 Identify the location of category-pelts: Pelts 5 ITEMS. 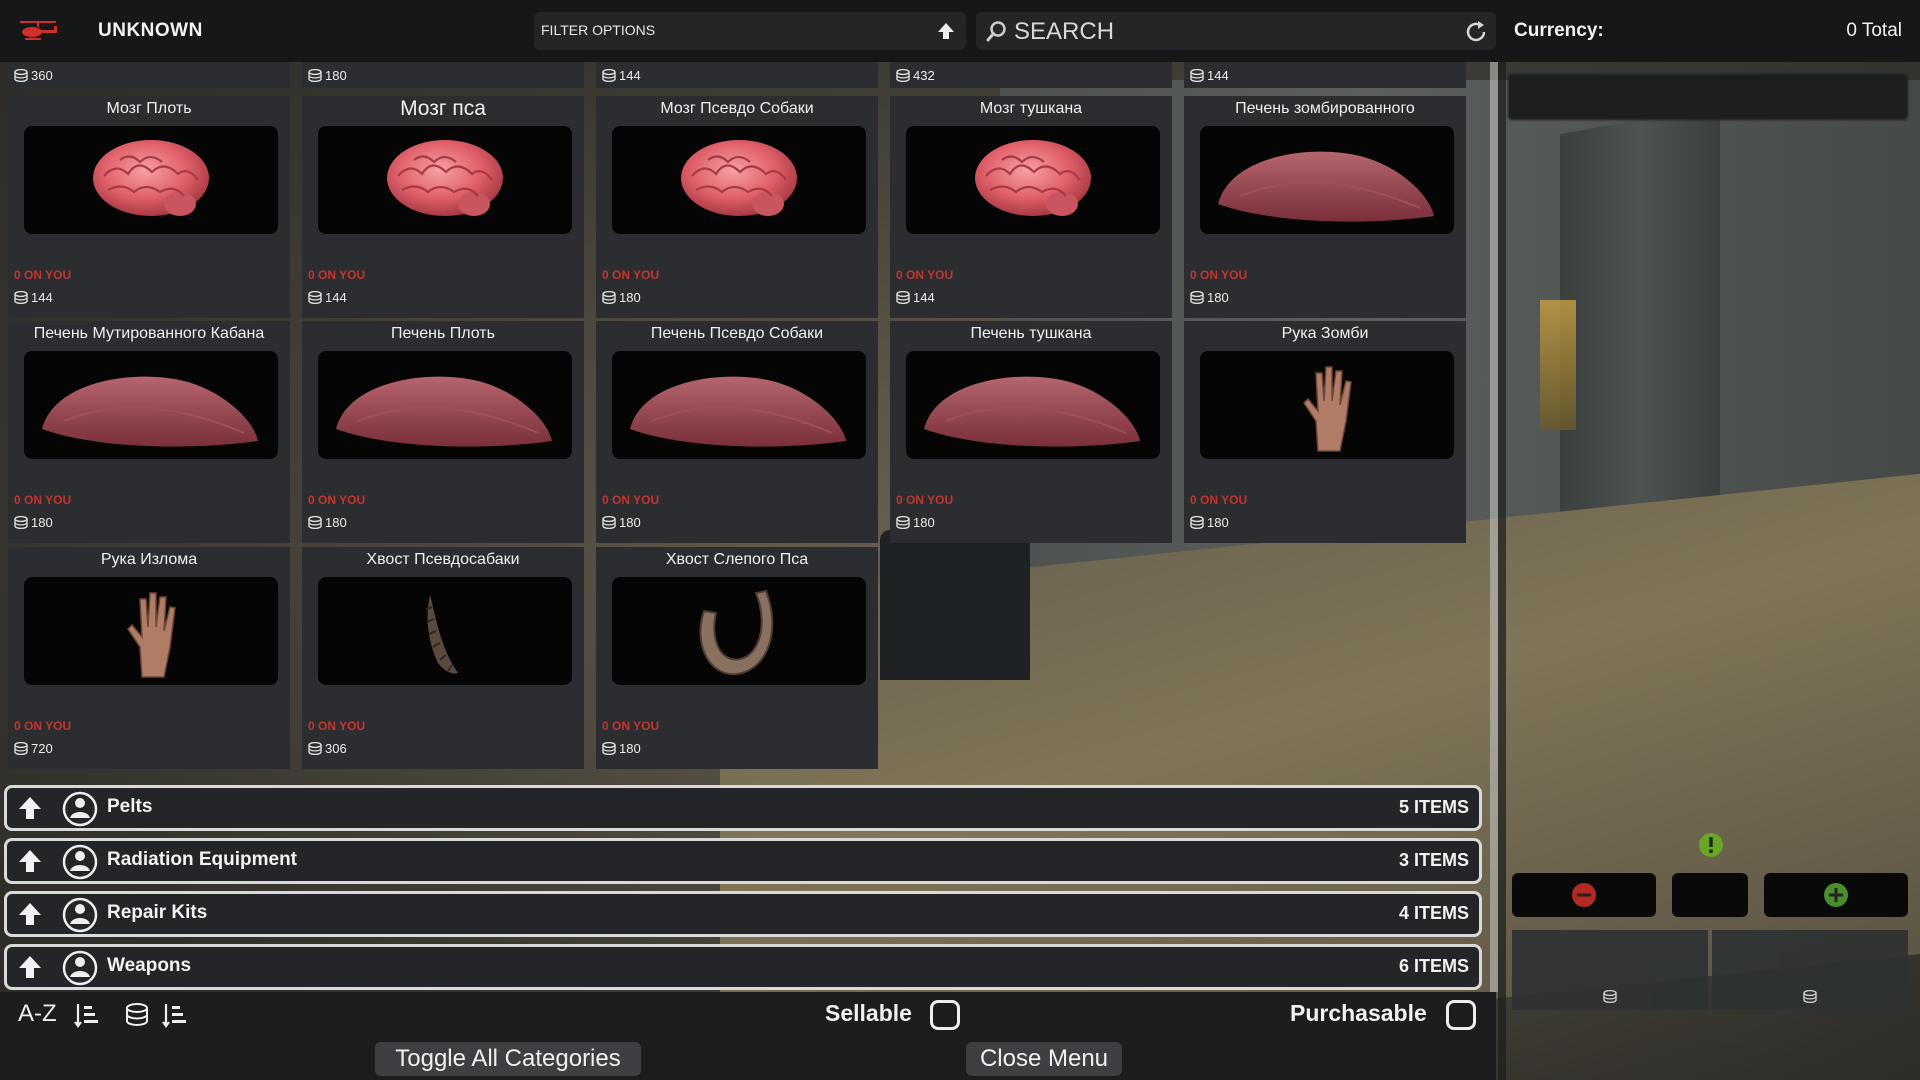
(743, 808).